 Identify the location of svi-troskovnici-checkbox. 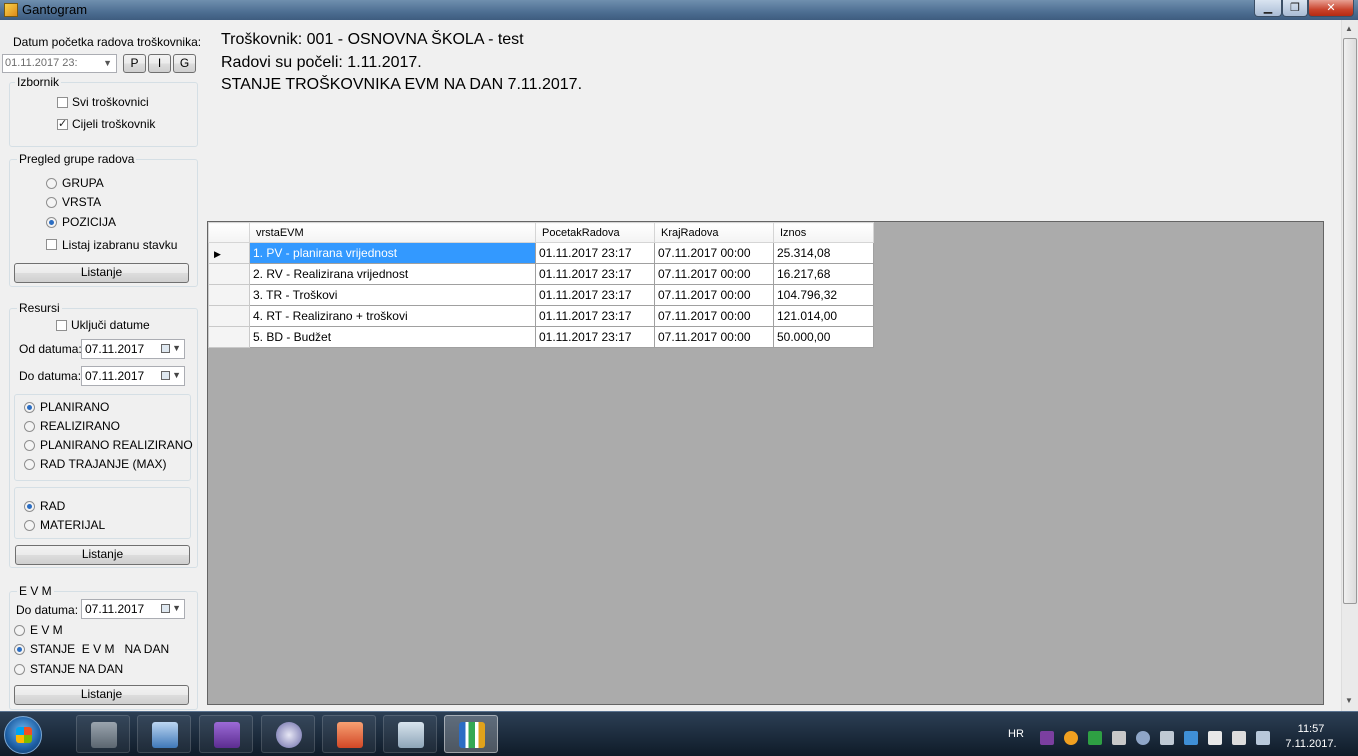
(62, 102).